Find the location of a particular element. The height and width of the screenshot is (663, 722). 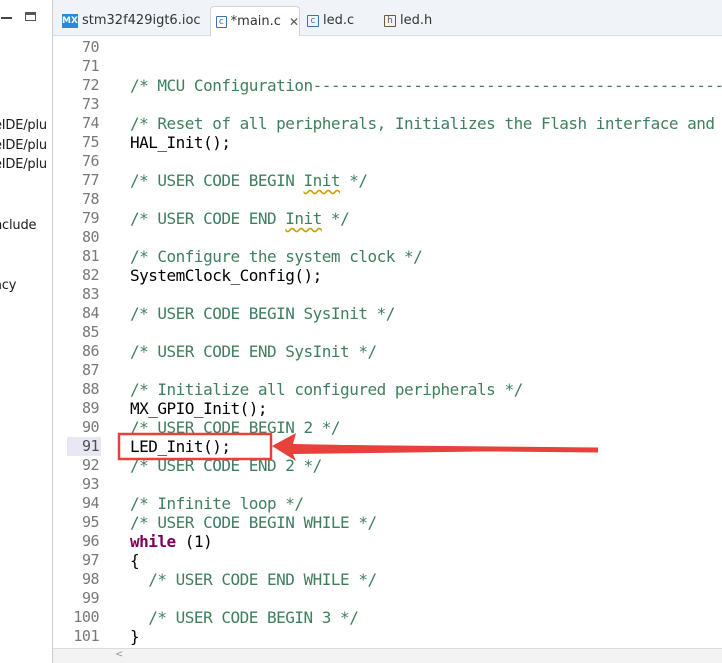

maximize-icon is located at coordinates (30, 16).